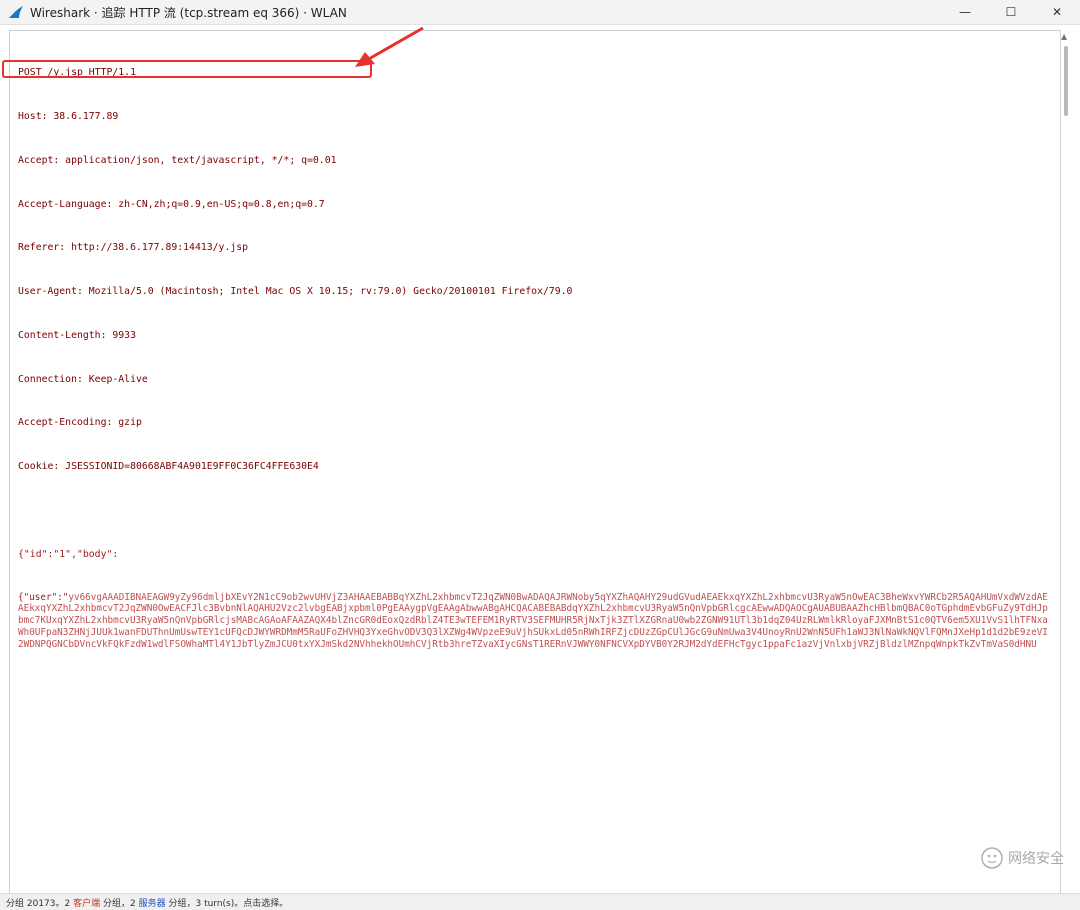 Image resolution: width=1080 pixels, height=910 pixels. Describe the element at coordinates (187, 69) in the screenshot. I see `accept-header-highlight` at that location.